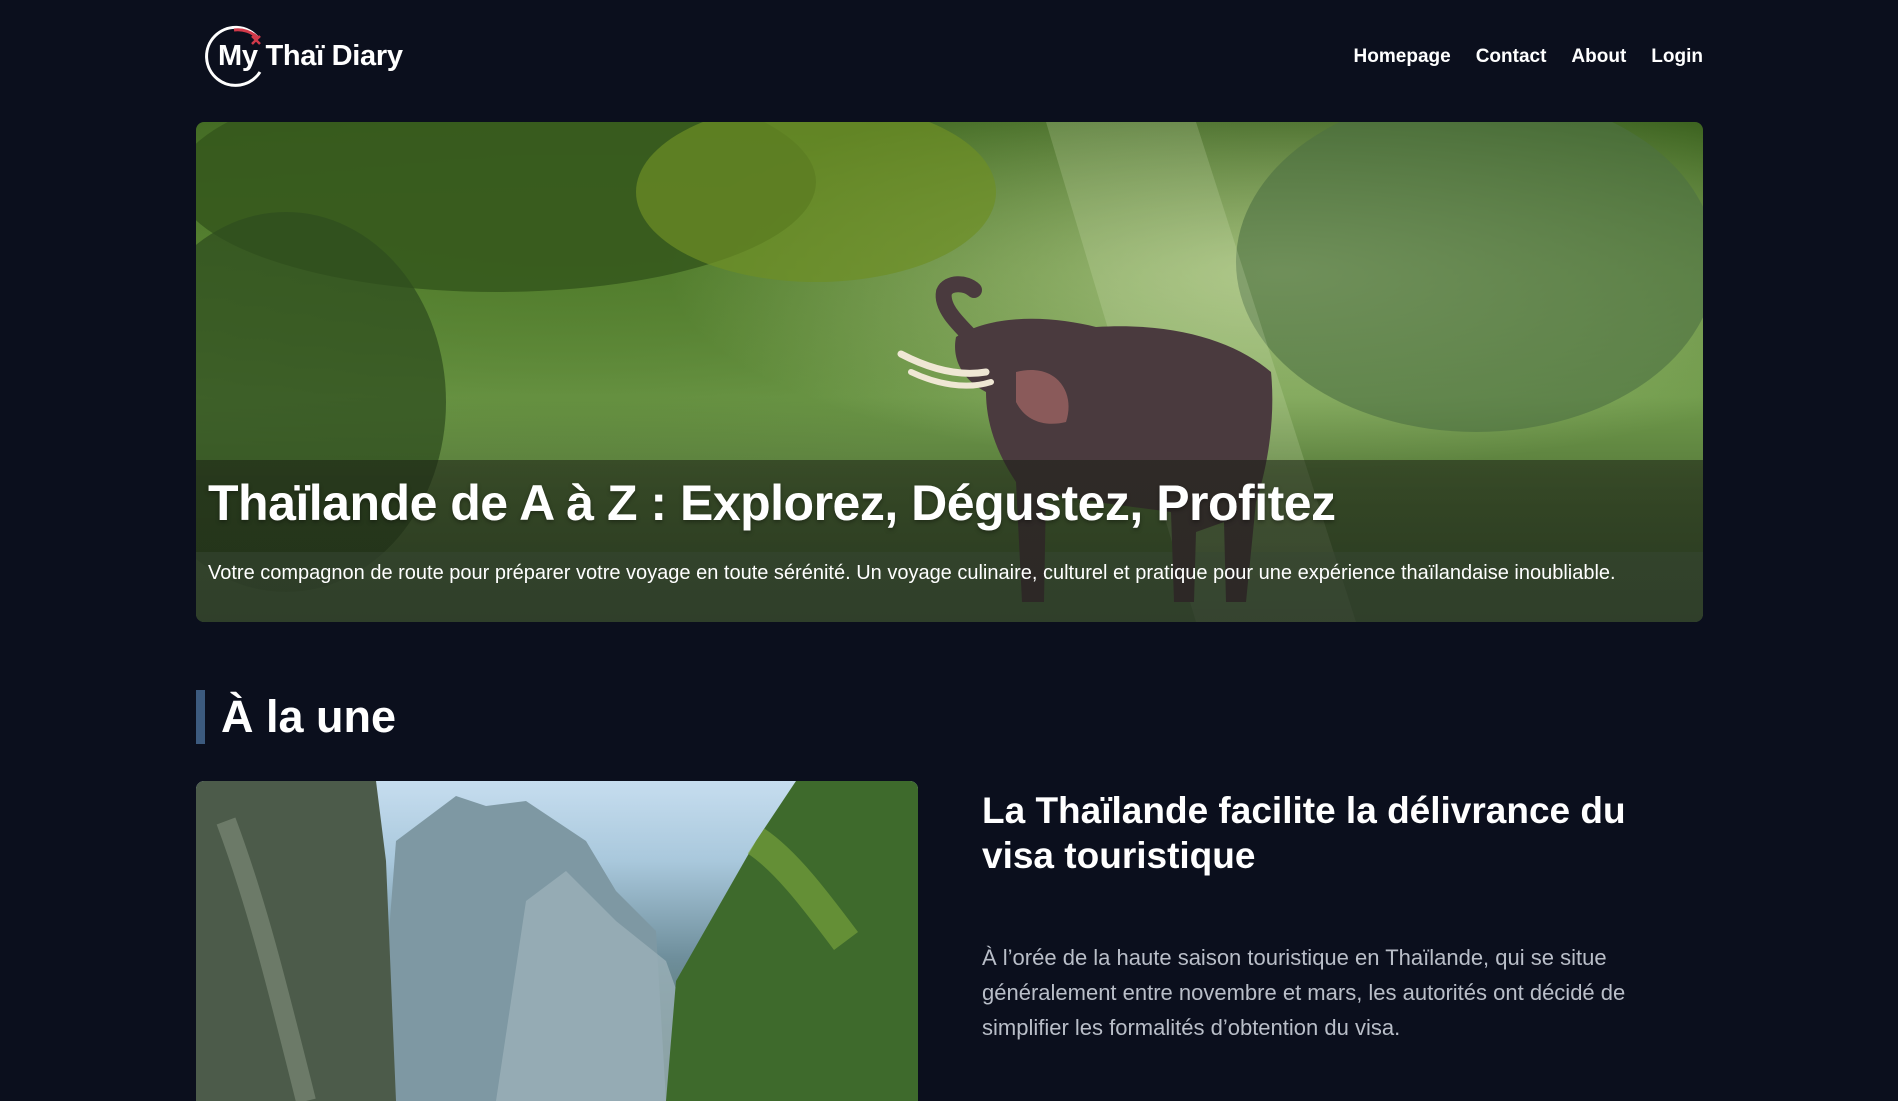 Image resolution: width=1898 pixels, height=1101 pixels. I want to click on nav-contact: Contact, so click(1511, 57).